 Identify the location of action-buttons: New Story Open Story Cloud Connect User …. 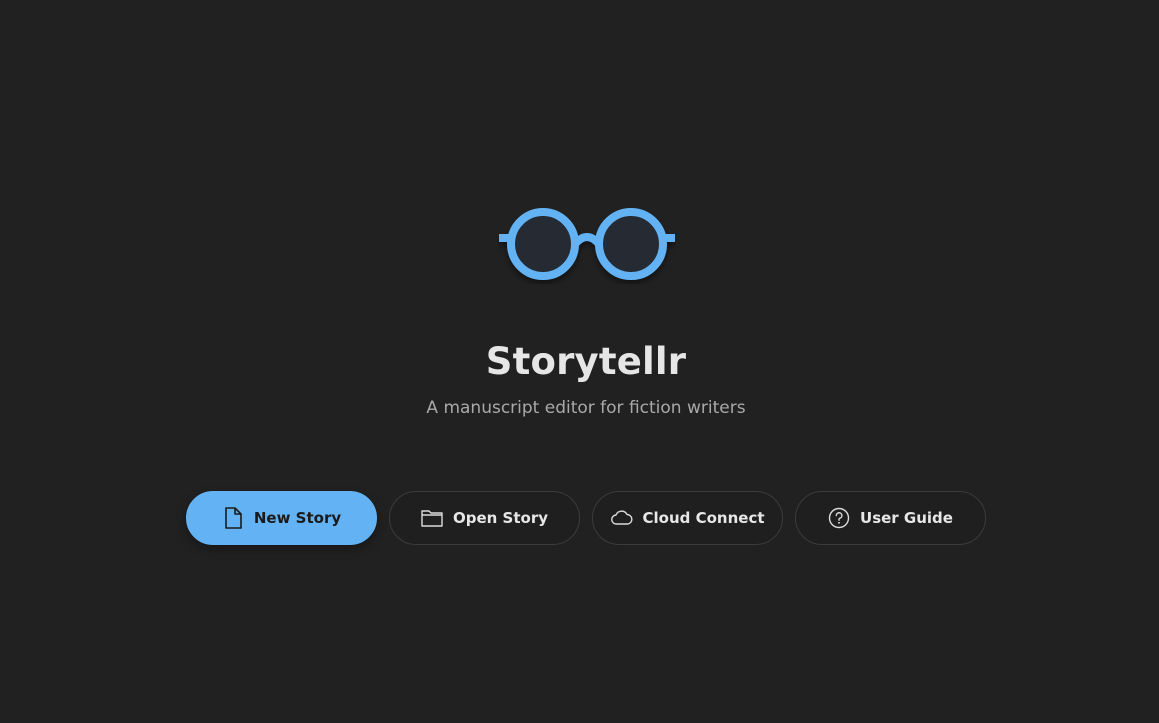
(586, 518).